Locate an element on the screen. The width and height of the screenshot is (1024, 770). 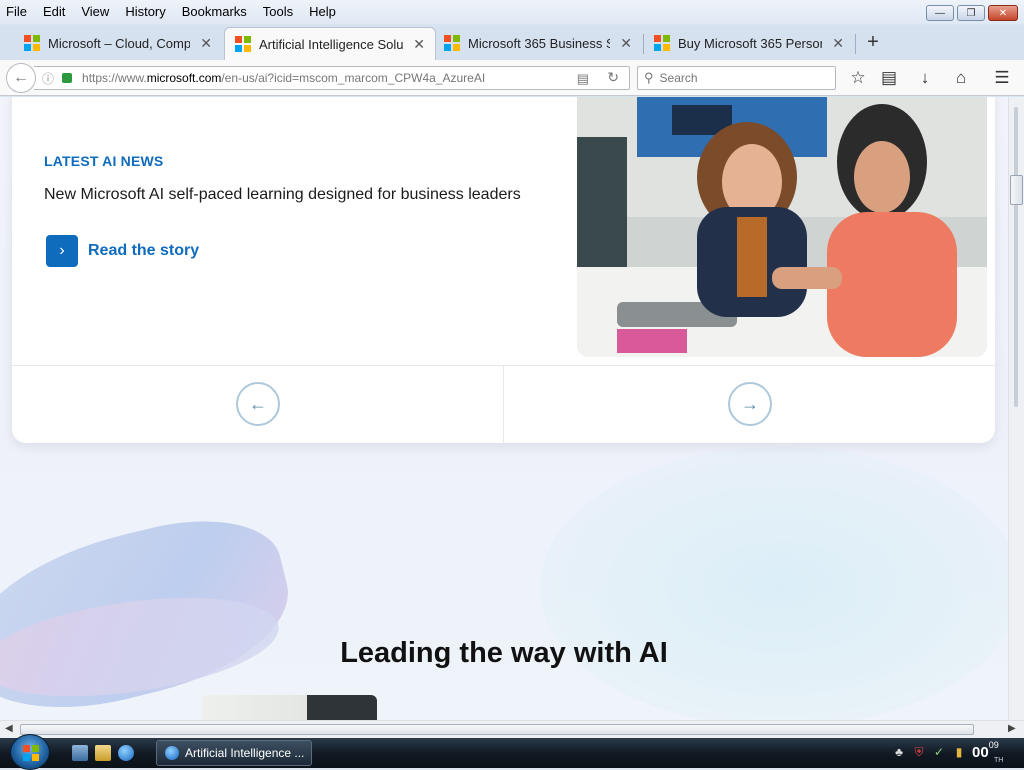
battery-icon: ▮ is located at coordinates (959, 752).